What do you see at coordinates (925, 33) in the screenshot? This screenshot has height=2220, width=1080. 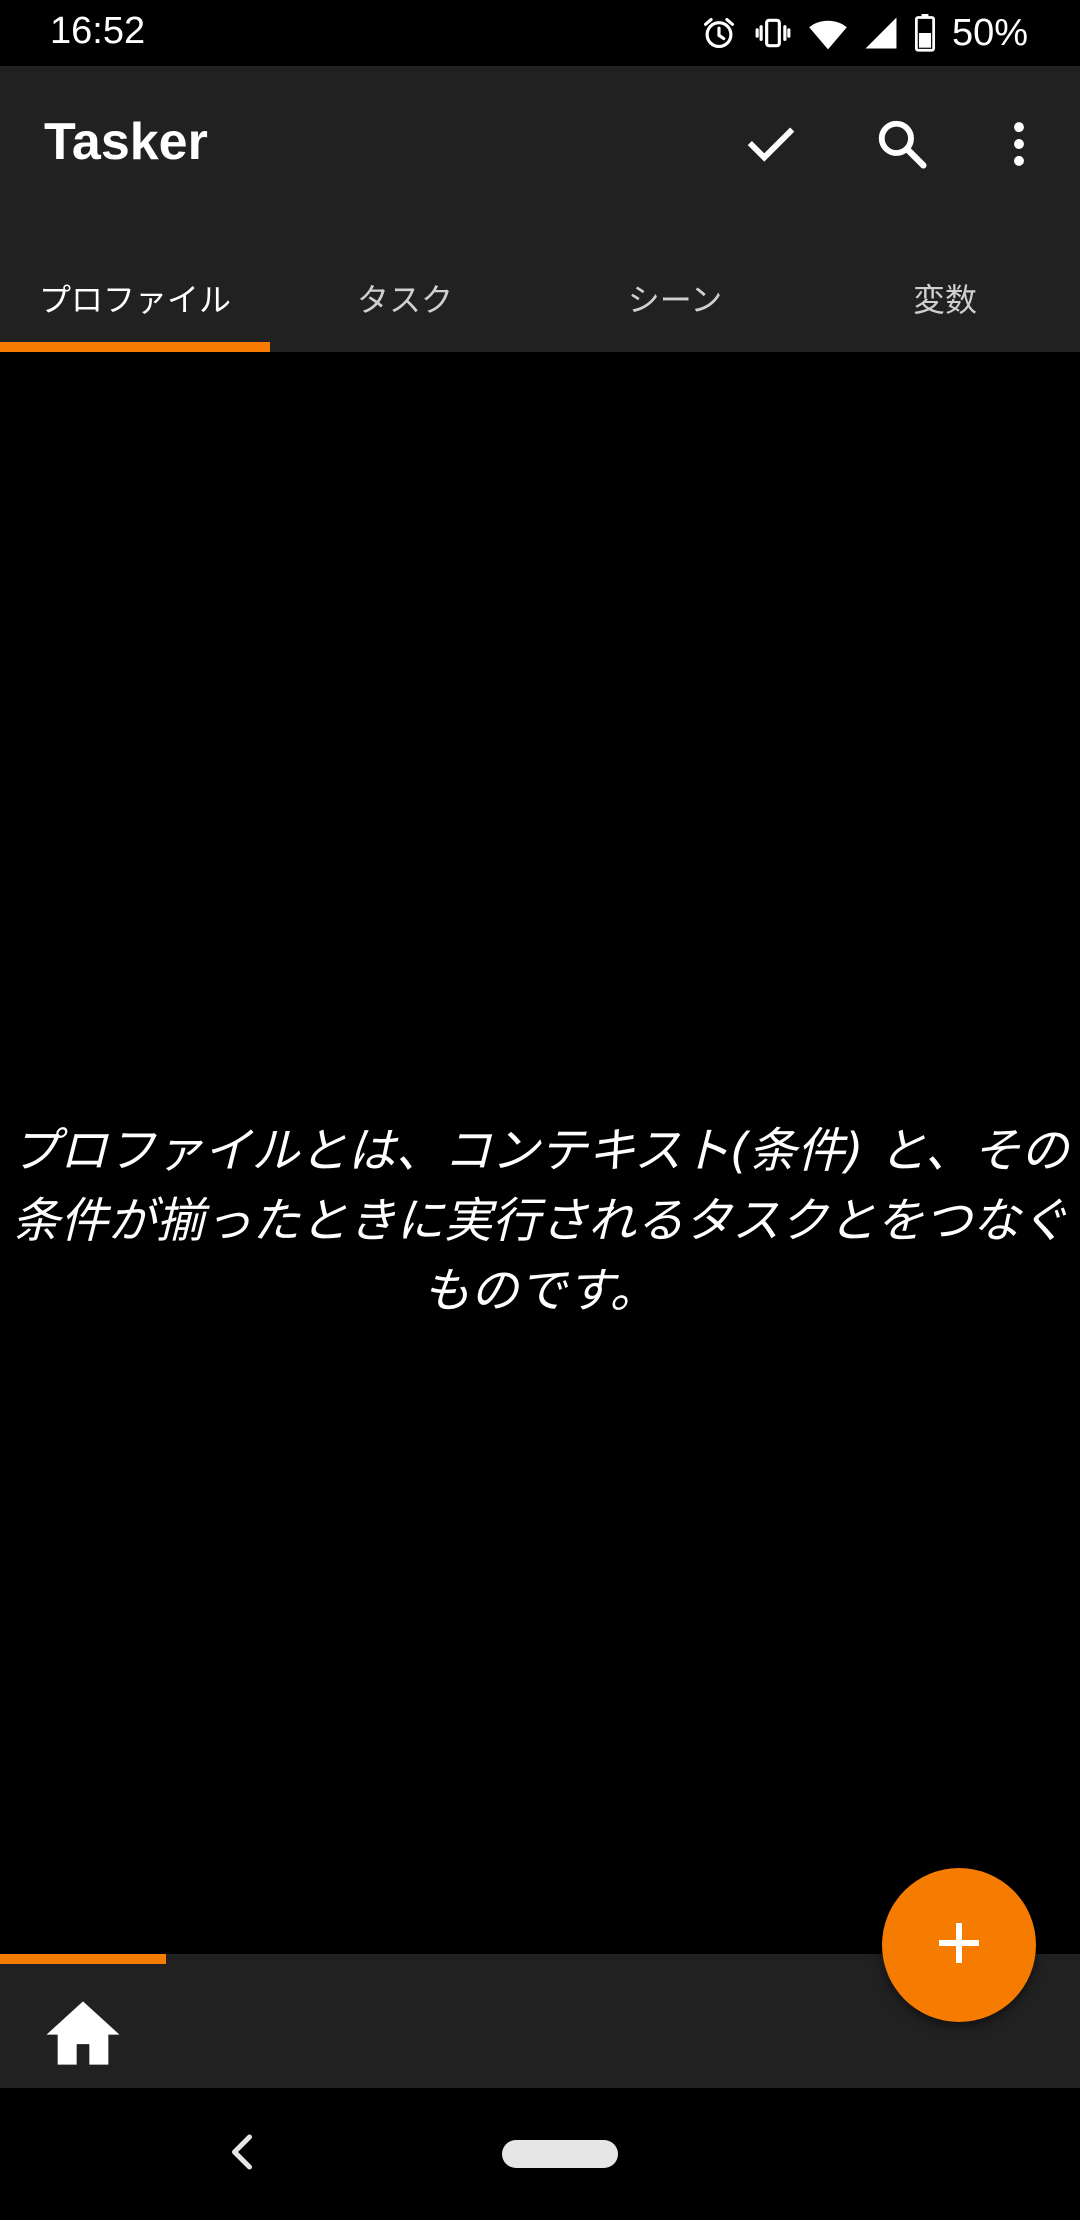 I see `battery-icon` at bounding box center [925, 33].